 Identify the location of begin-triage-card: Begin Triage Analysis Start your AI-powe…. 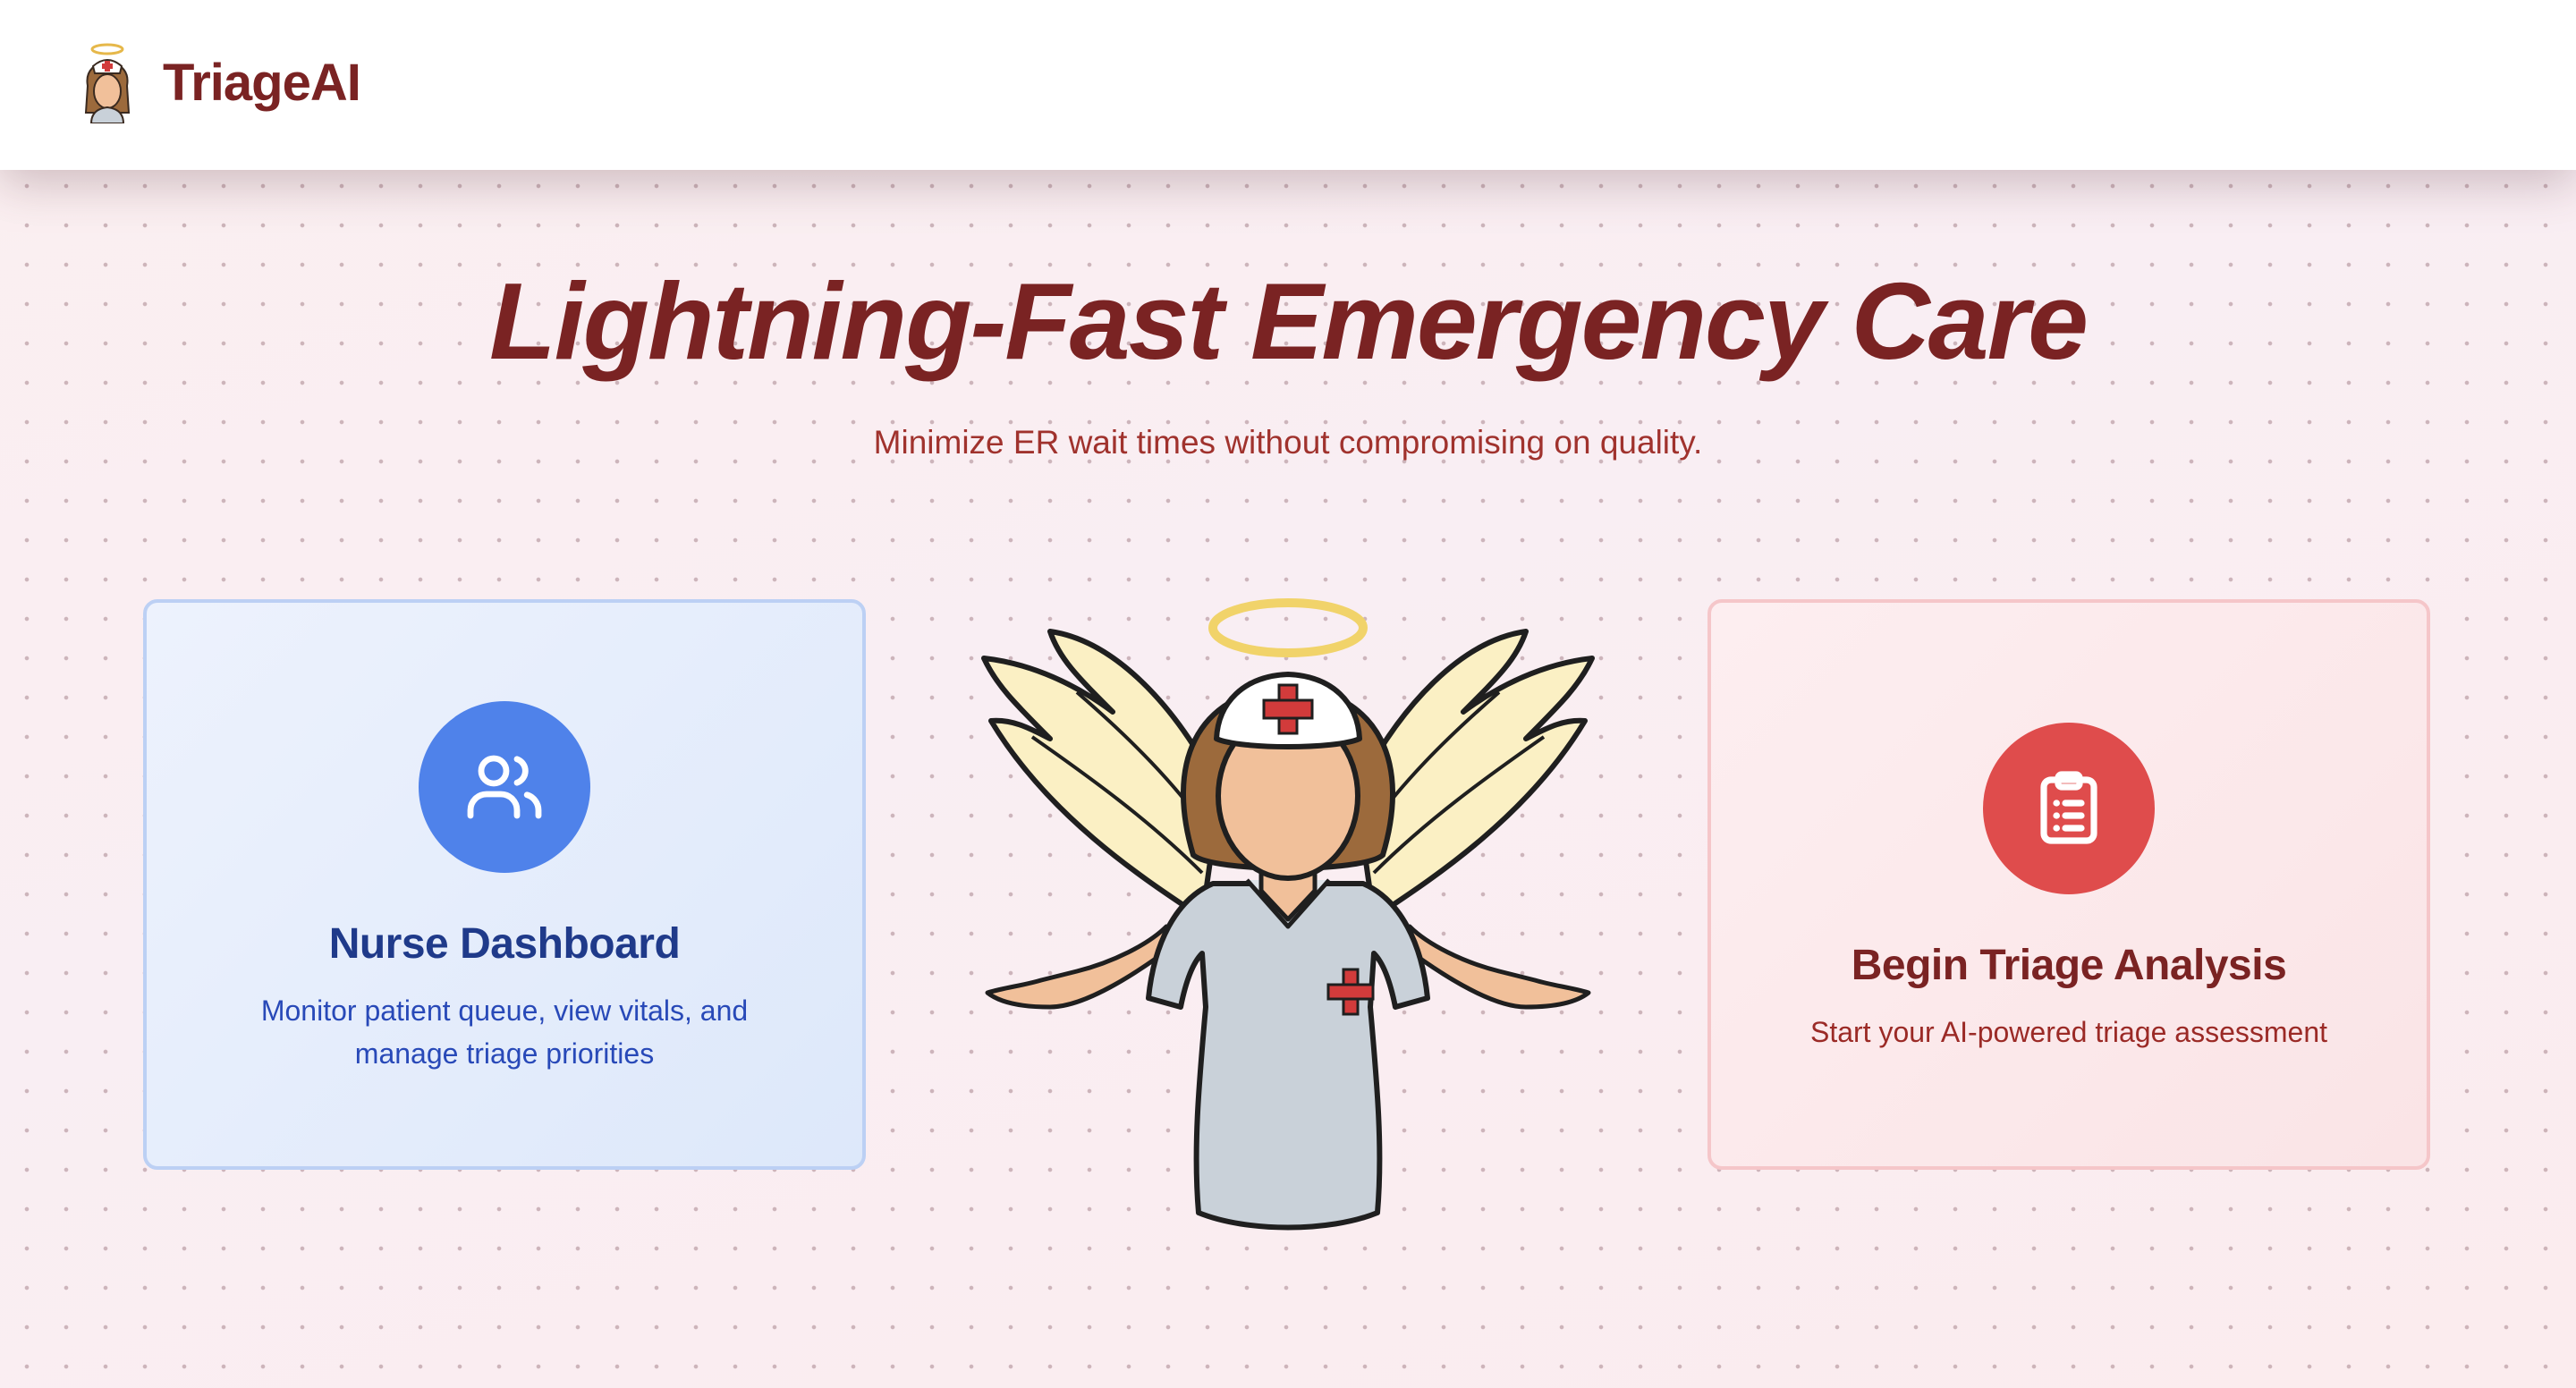
(2068, 885).